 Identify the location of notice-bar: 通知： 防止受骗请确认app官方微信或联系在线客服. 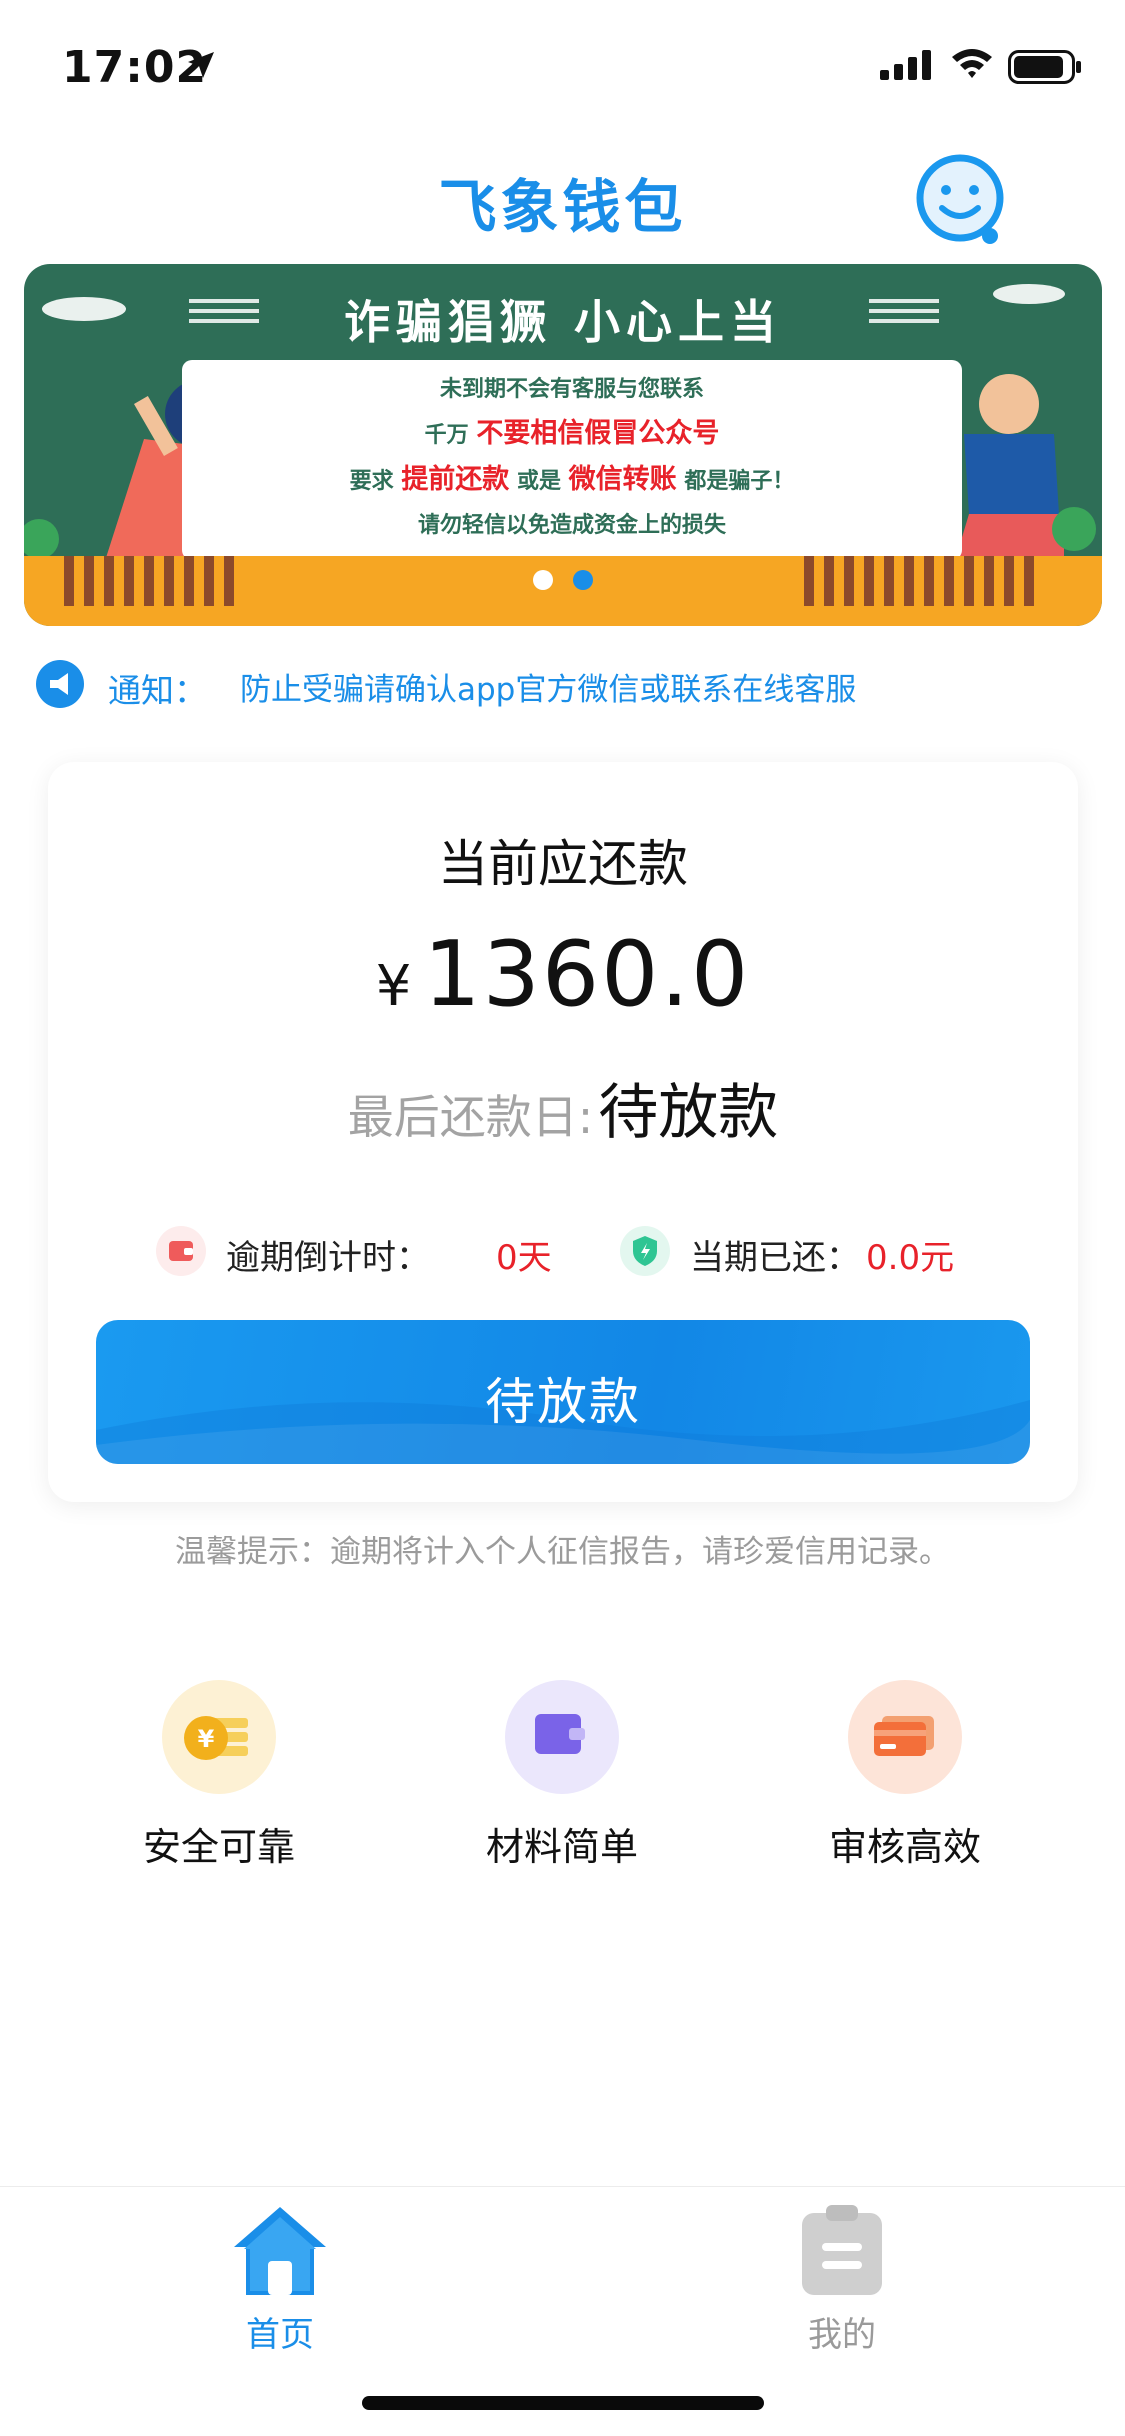
(566, 687).